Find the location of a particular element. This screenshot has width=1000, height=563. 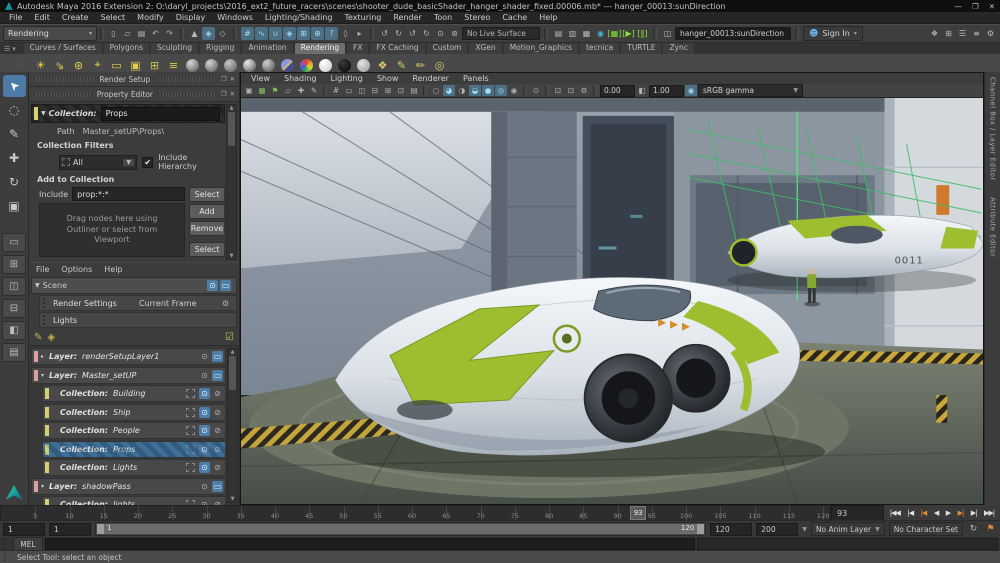

directional-light-icon: ⇘ is located at coordinates (59, 65).